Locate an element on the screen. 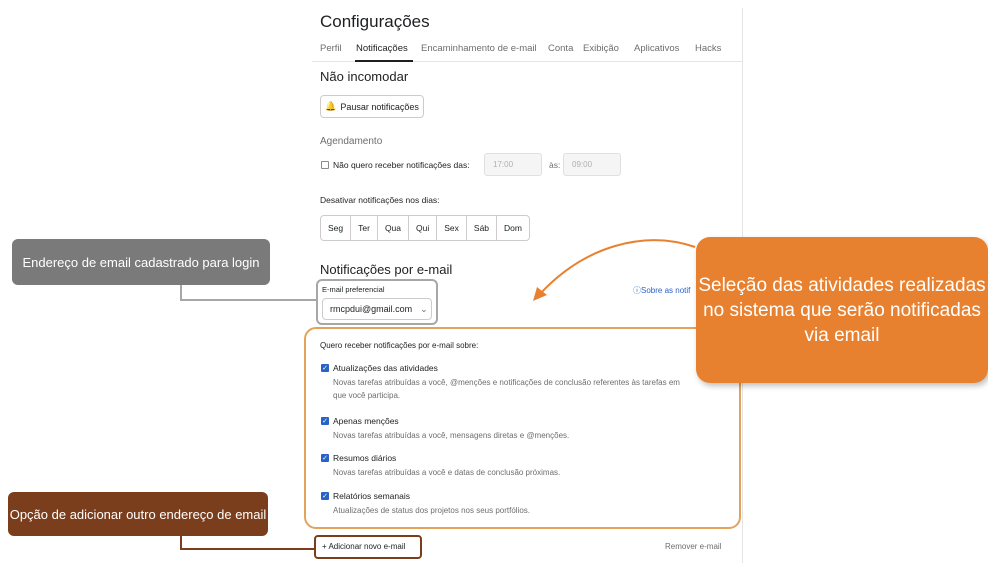 The width and height of the screenshot is (988, 563). bell-snooze-icon: 🔔 is located at coordinates (331, 106).